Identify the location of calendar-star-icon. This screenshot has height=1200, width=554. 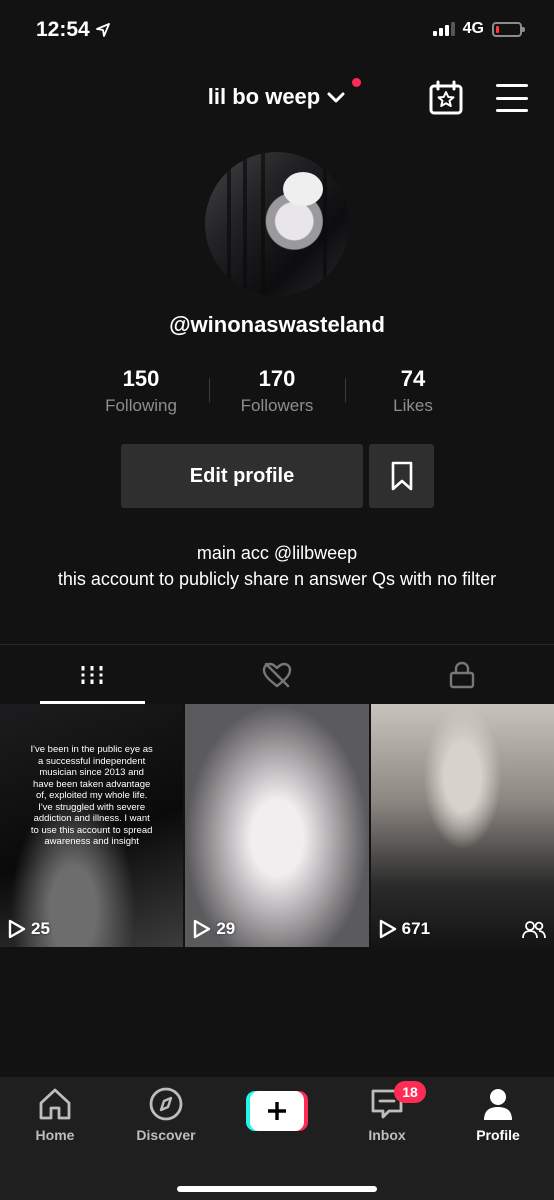
(446, 98).